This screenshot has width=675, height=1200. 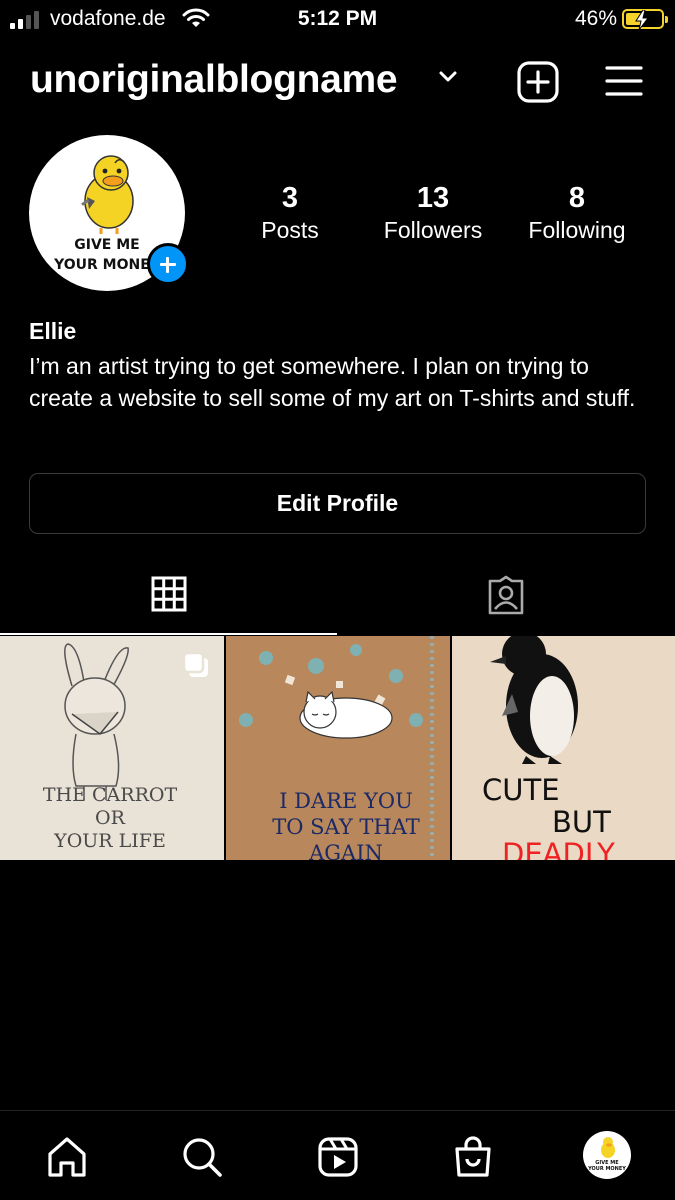 I want to click on posts-count: 3 Posts, so click(x=290, y=213).